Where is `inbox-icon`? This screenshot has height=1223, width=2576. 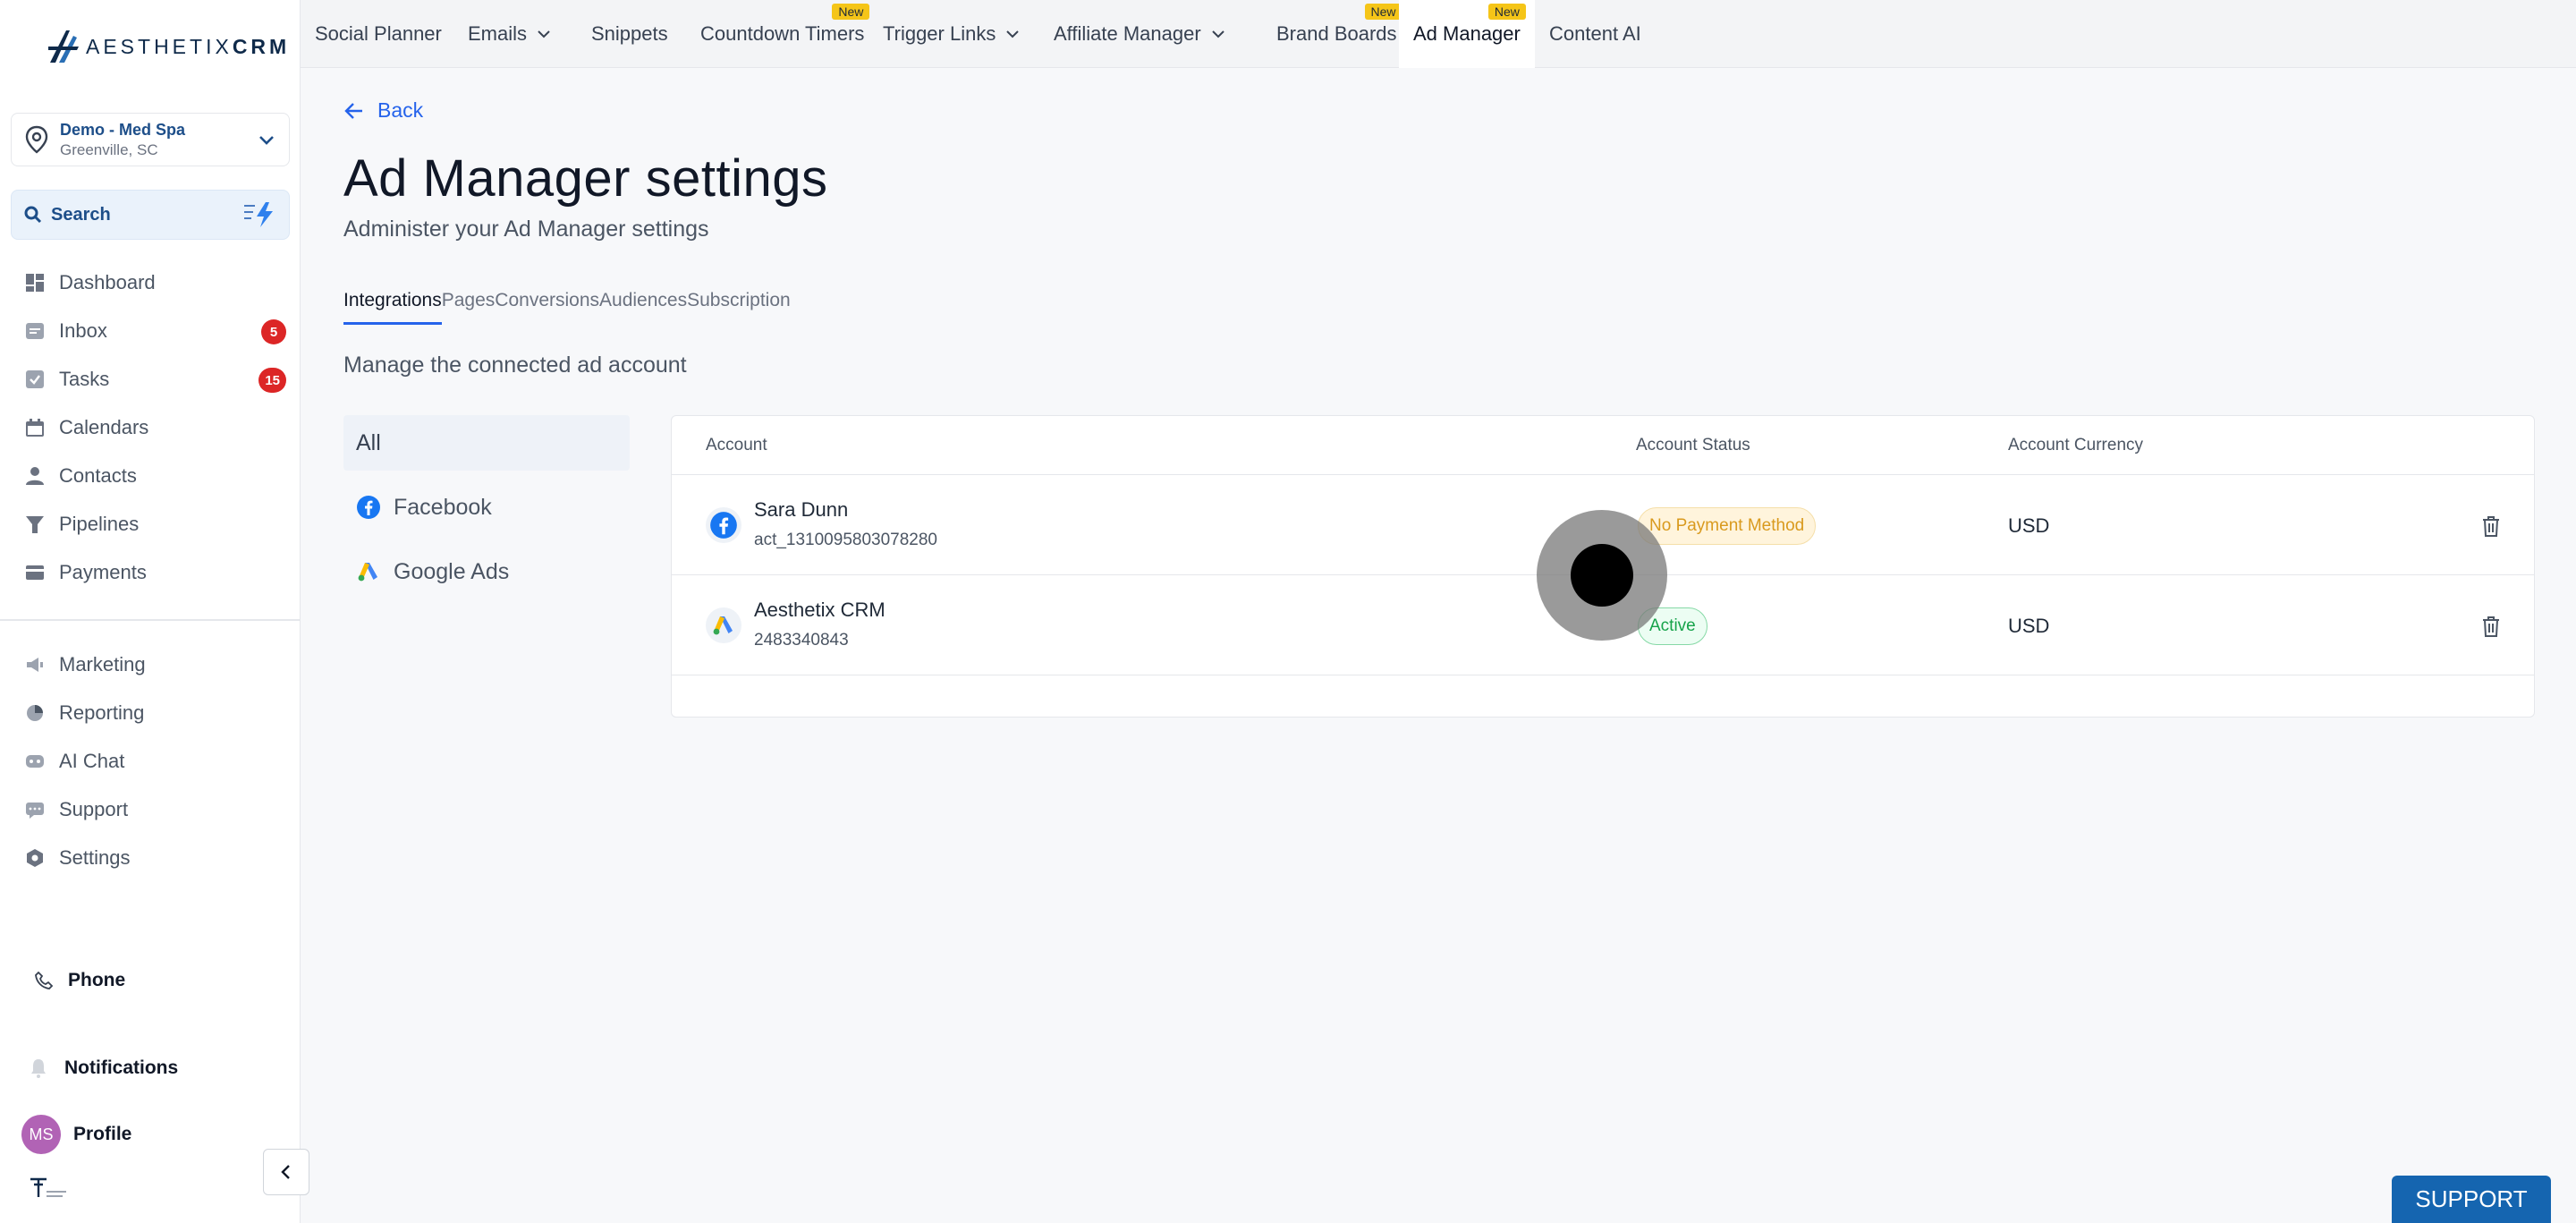 inbox-icon is located at coordinates (35, 331).